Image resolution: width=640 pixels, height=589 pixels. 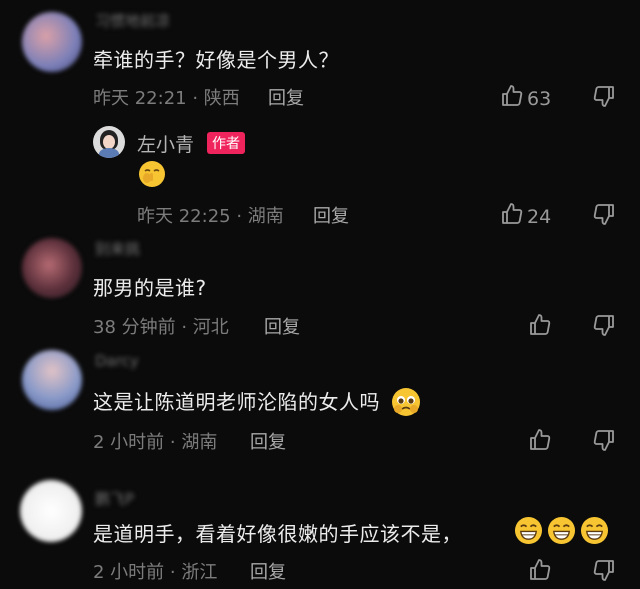 I want to click on comment-text: 是道明手，看着好像很嫩的手应该不是，, so click(x=277, y=532).